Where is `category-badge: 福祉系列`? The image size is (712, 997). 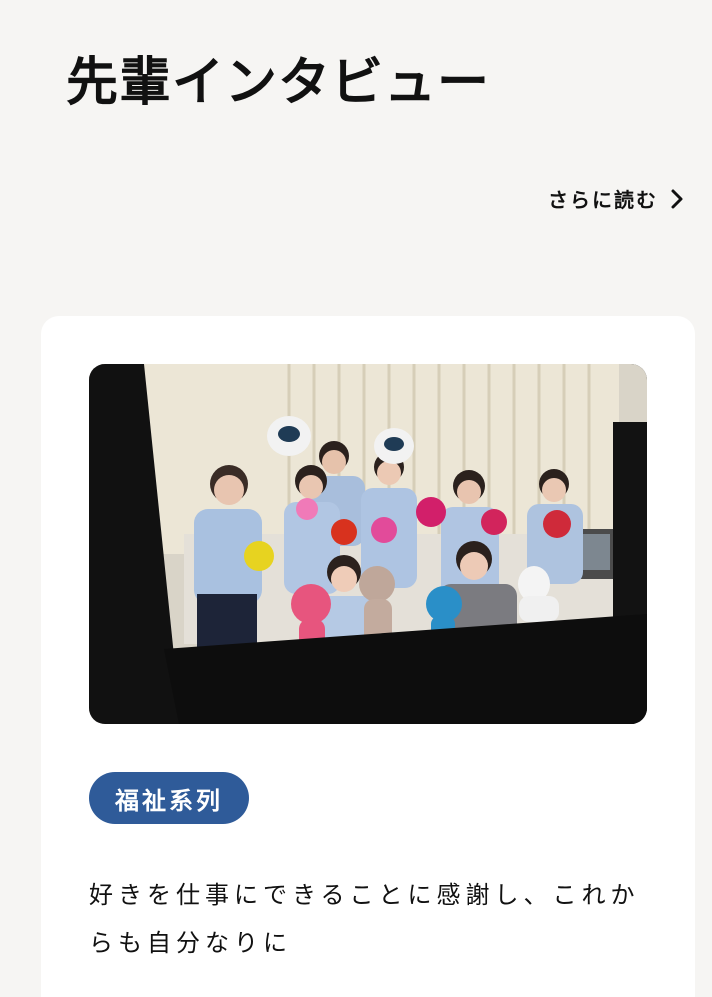
category-badge: 福祉系列 is located at coordinates (169, 798).